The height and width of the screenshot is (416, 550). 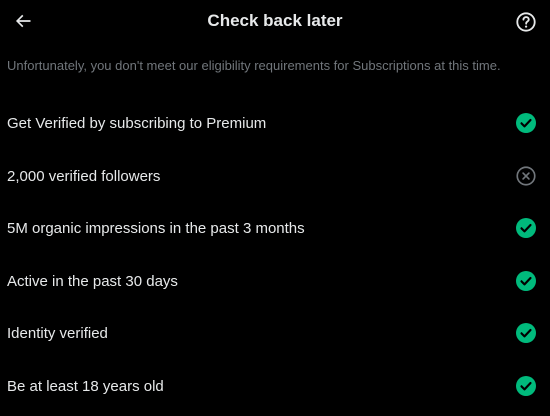 What do you see at coordinates (275, 333) in the screenshot?
I see `requirement-item: Identity verified` at bounding box center [275, 333].